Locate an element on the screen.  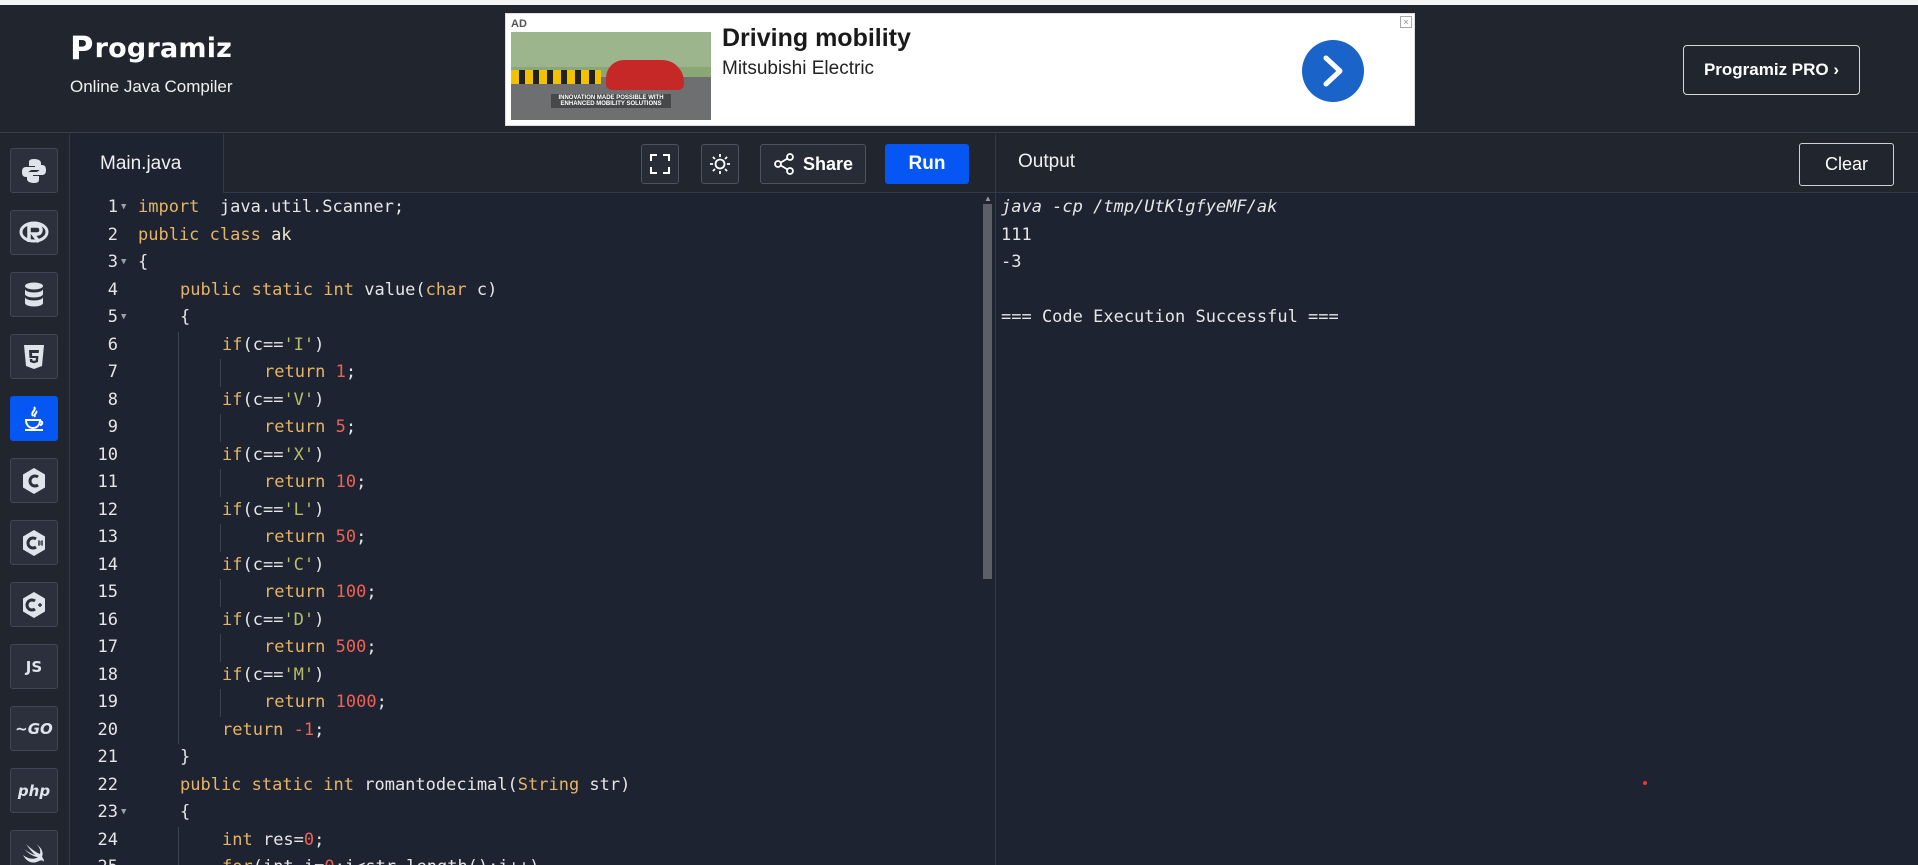
lang-go-button: ~GO is located at coordinates (34, 728).